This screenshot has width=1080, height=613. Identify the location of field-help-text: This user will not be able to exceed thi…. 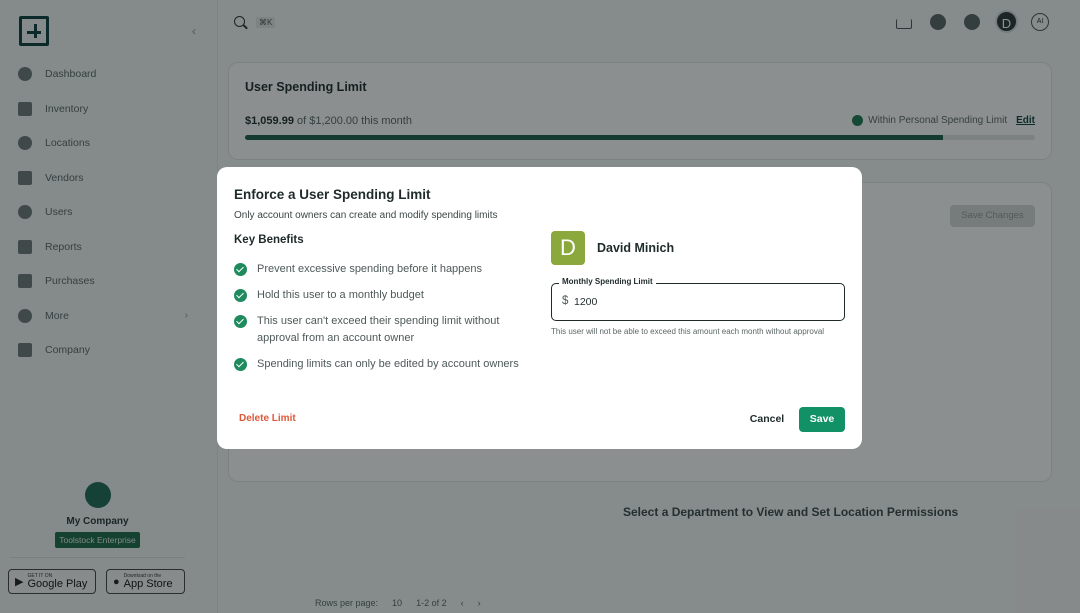
(688, 331).